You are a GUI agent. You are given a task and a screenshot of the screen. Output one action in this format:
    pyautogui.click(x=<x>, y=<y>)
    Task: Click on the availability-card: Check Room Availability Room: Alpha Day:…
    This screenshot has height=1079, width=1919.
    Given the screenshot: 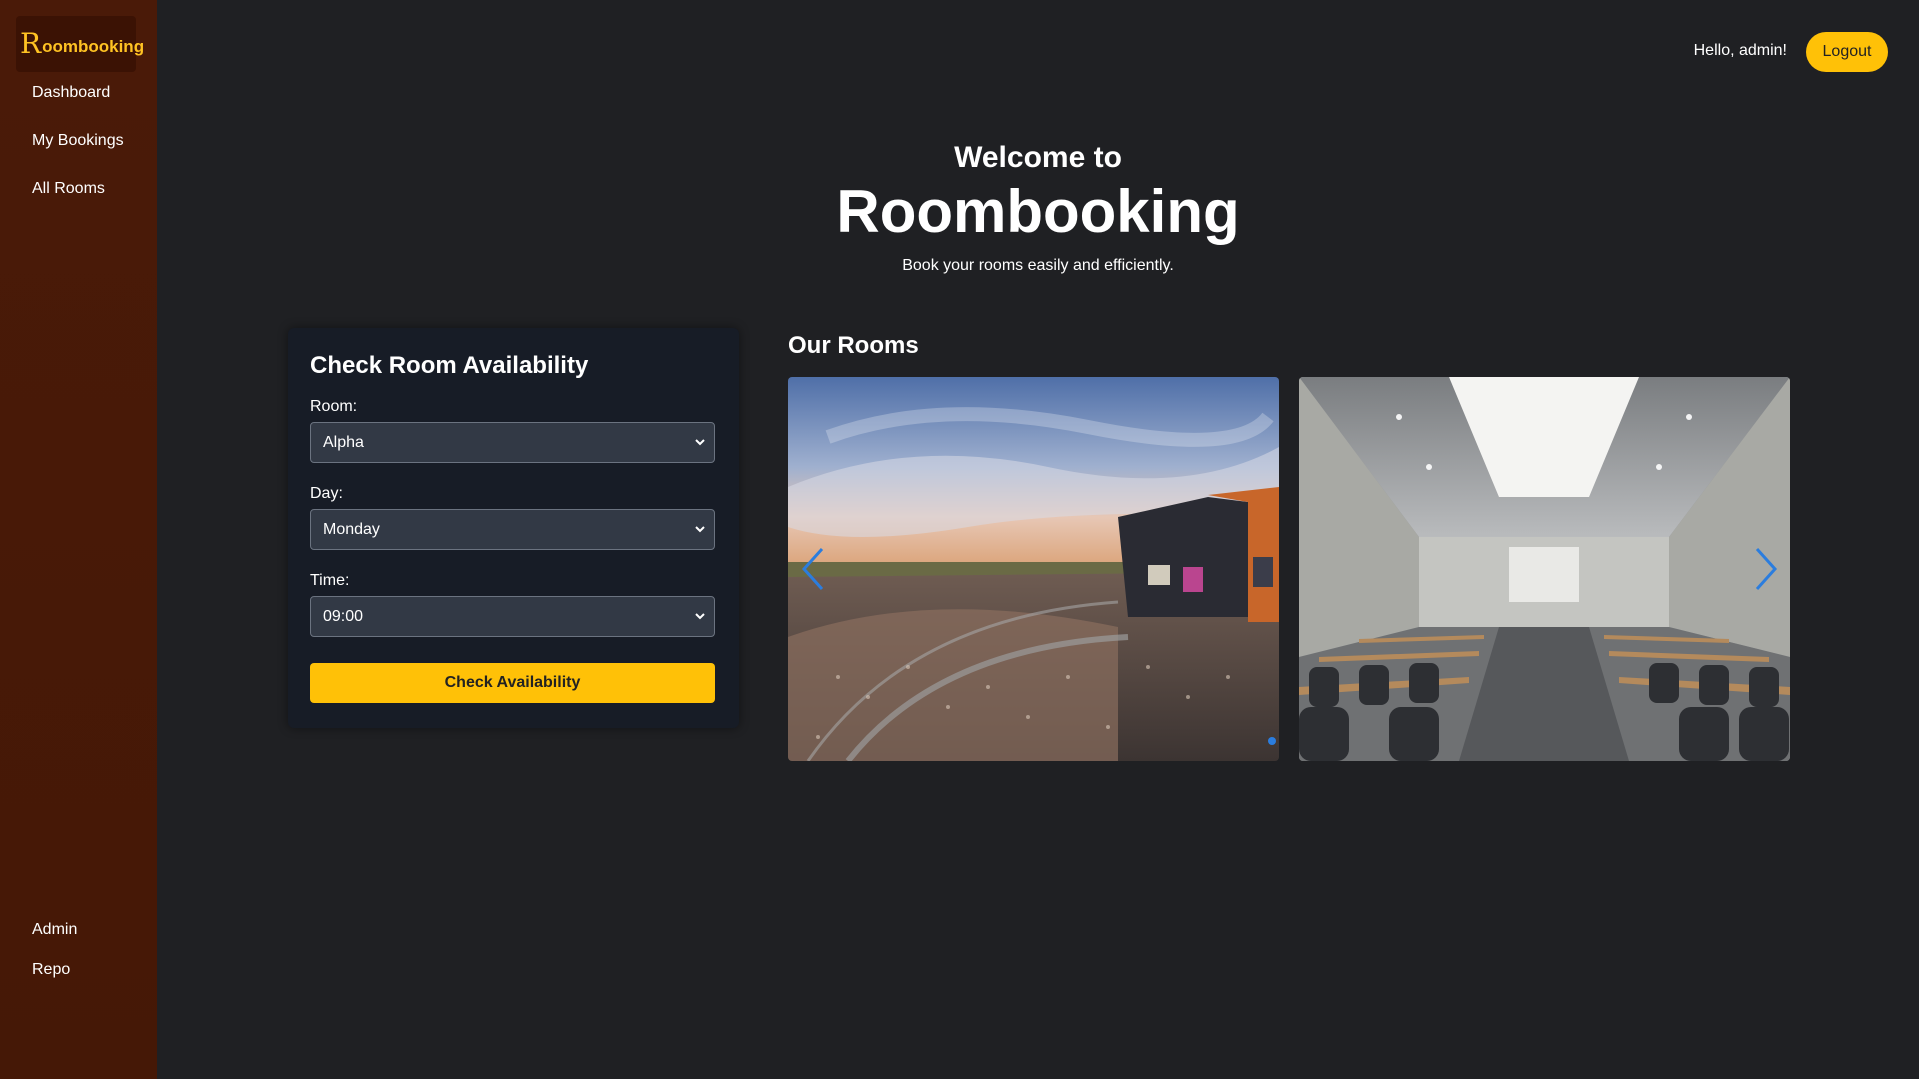 What is the action you would take?
    pyautogui.click(x=513, y=528)
    